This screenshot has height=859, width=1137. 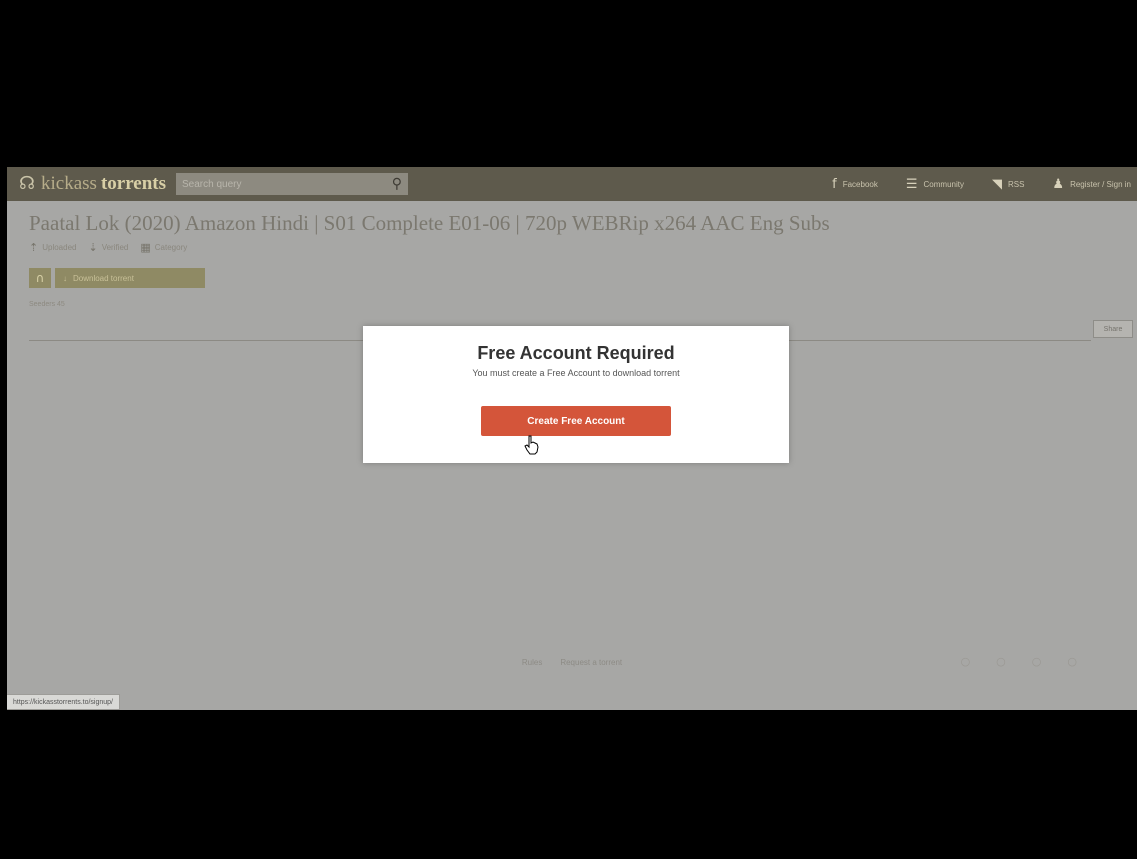 What do you see at coordinates (171, 247) in the screenshot?
I see `meta-category-label: Category` at bounding box center [171, 247].